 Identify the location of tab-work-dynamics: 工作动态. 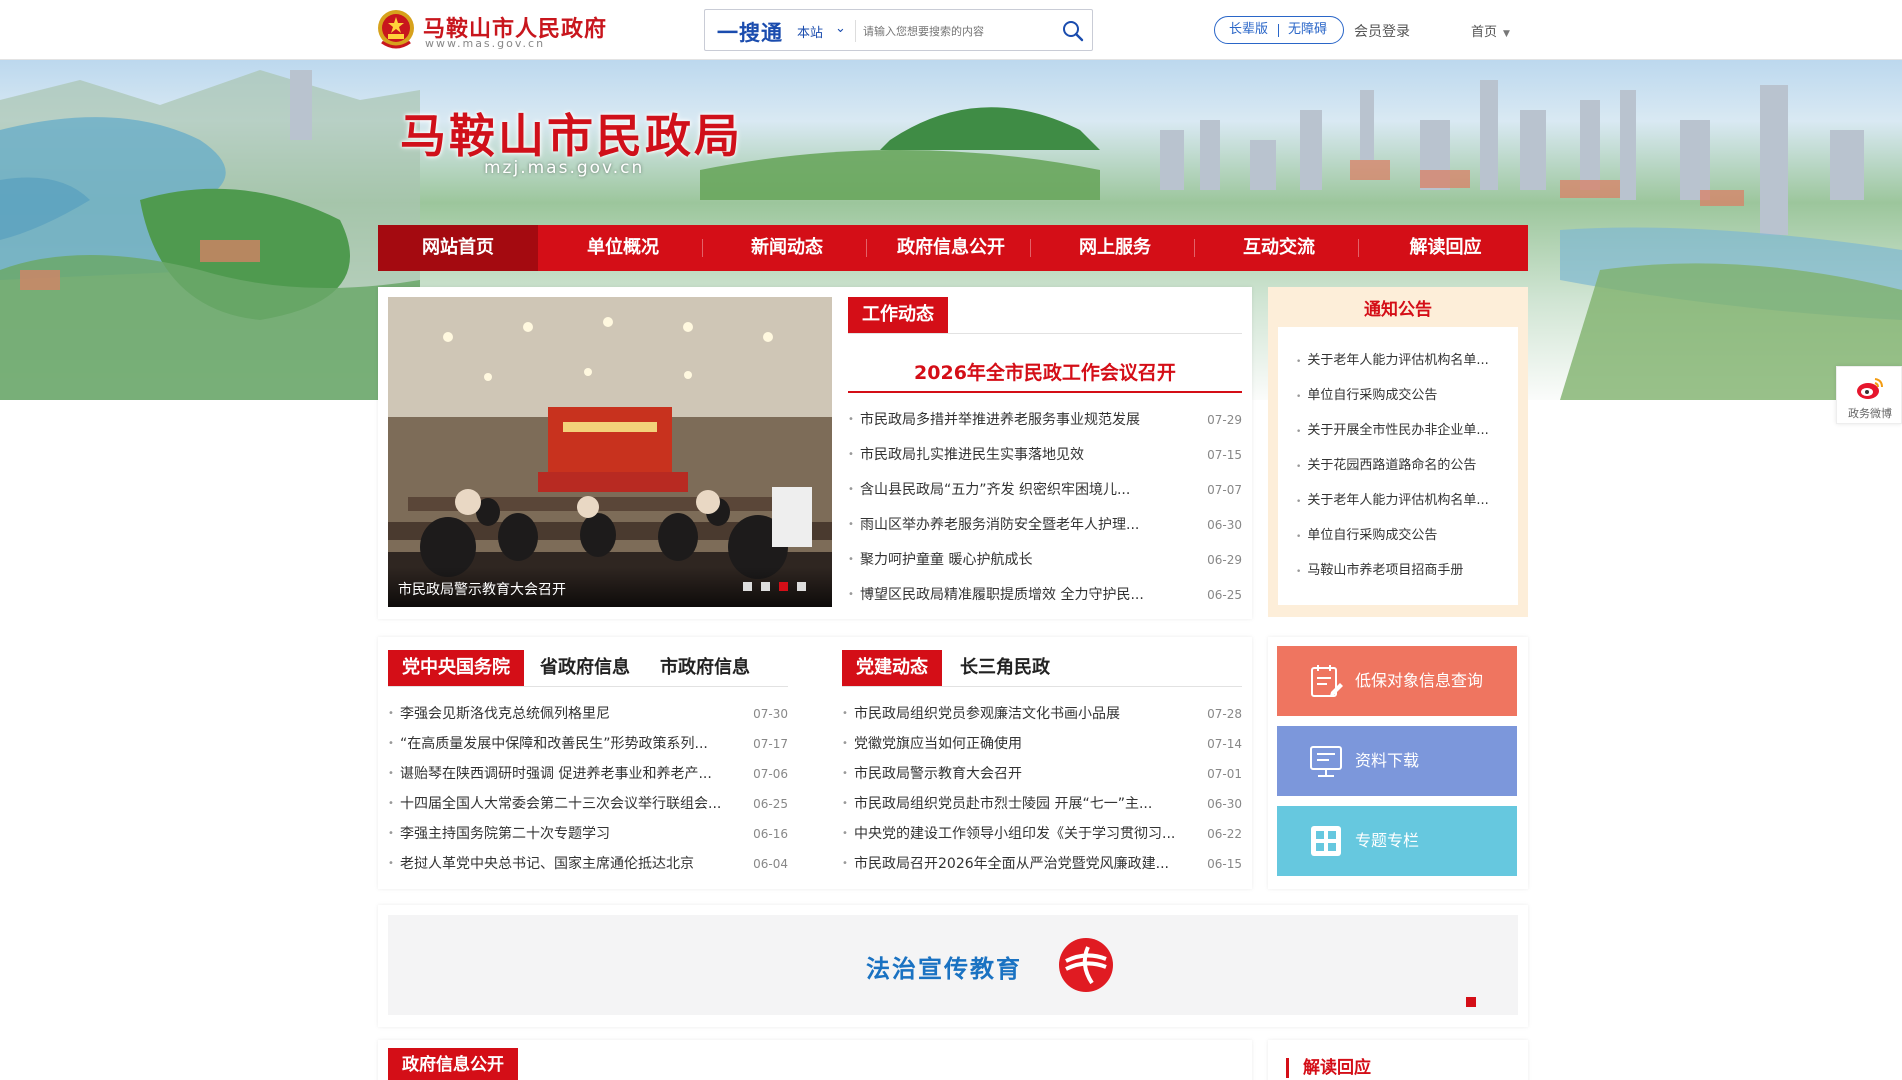
(898, 315).